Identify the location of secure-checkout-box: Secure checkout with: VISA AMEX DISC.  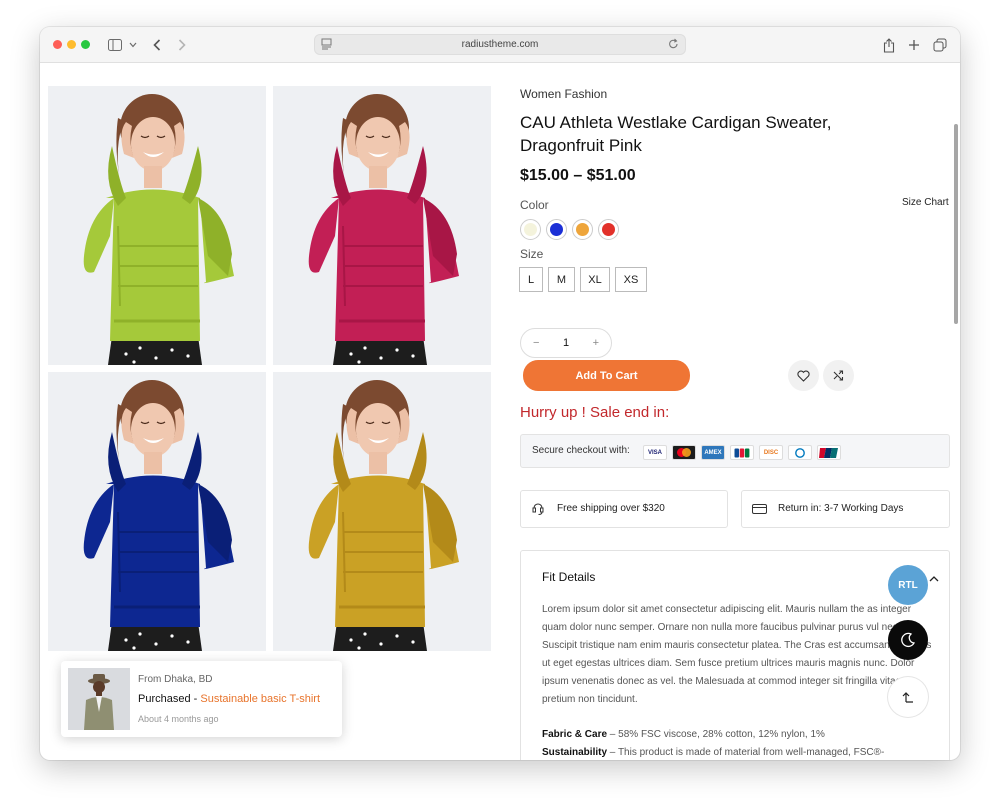
(735, 451).